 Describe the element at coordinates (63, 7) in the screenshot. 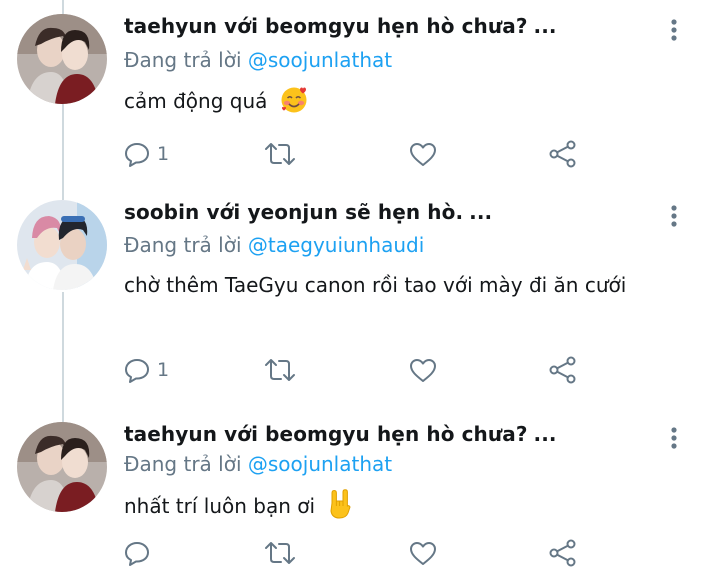

I see `thread-line` at that location.